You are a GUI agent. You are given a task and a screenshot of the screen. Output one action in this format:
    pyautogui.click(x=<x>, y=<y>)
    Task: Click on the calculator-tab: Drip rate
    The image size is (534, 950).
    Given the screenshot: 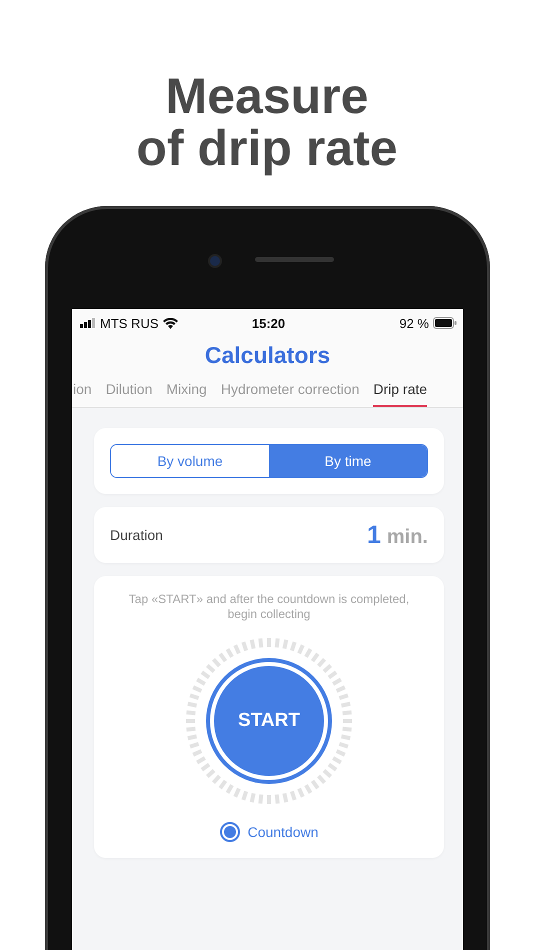 What is the action you would take?
    pyautogui.click(x=400, y=392)
    